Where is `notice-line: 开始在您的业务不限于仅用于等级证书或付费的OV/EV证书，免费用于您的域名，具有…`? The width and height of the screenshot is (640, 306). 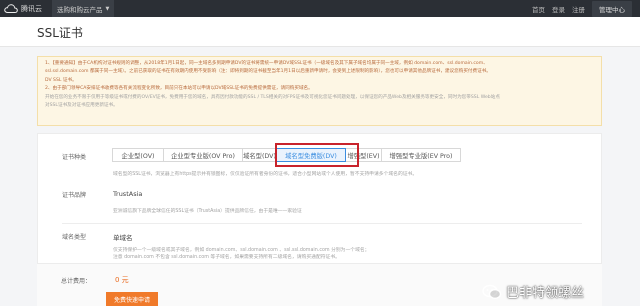 notice-line: 开始在您的业务不限于仅用于等级证书或付费的OV/EV证书，免费用于您的域名，具有… is located at coordinates (272, 97).